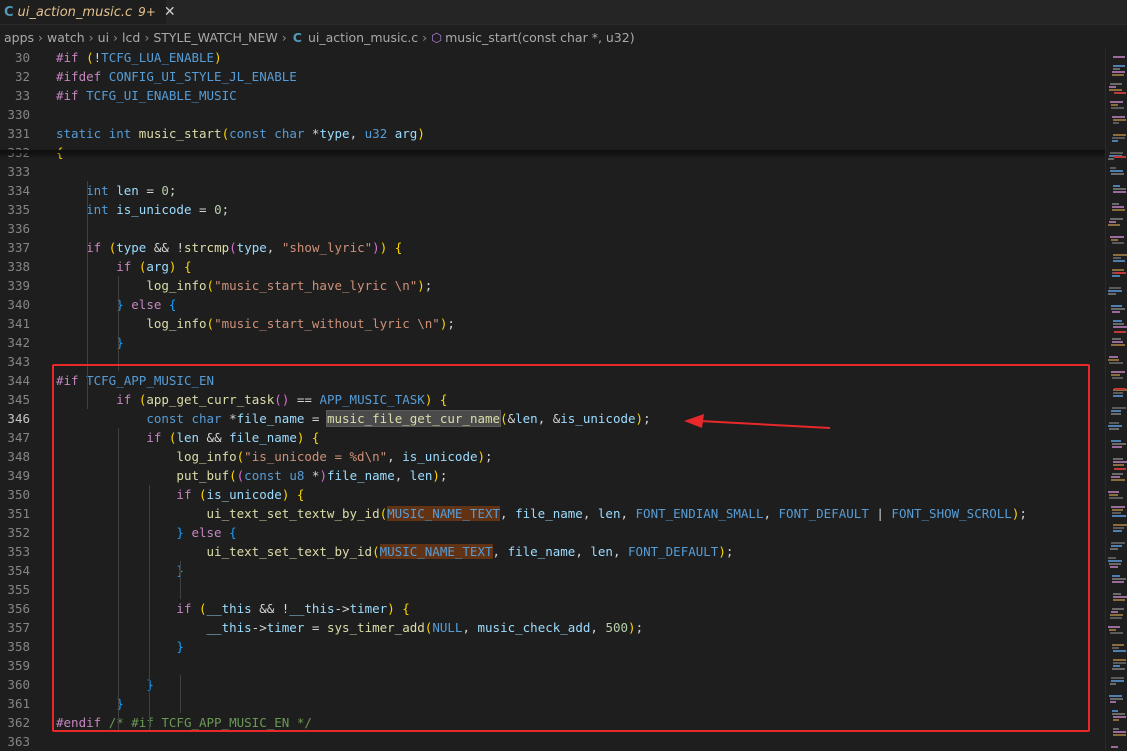  I want to click on annotation-arrow, so click(757, 421).